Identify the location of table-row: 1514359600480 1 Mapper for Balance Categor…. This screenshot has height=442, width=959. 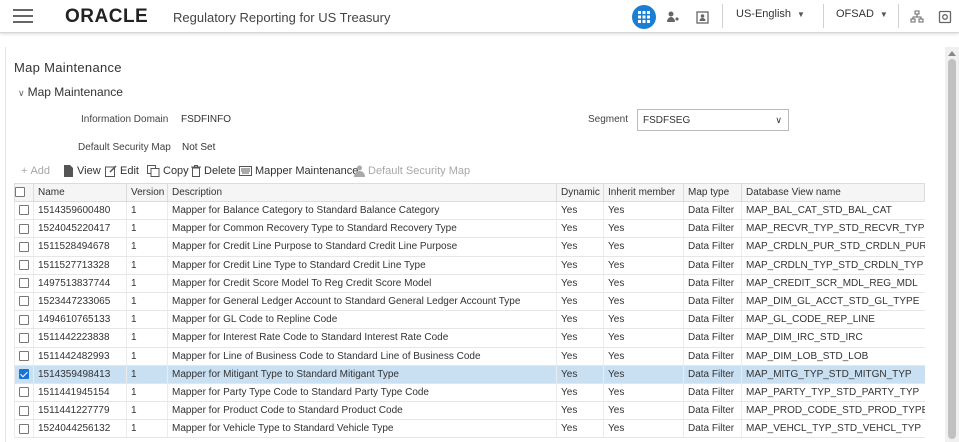
(469, 211).